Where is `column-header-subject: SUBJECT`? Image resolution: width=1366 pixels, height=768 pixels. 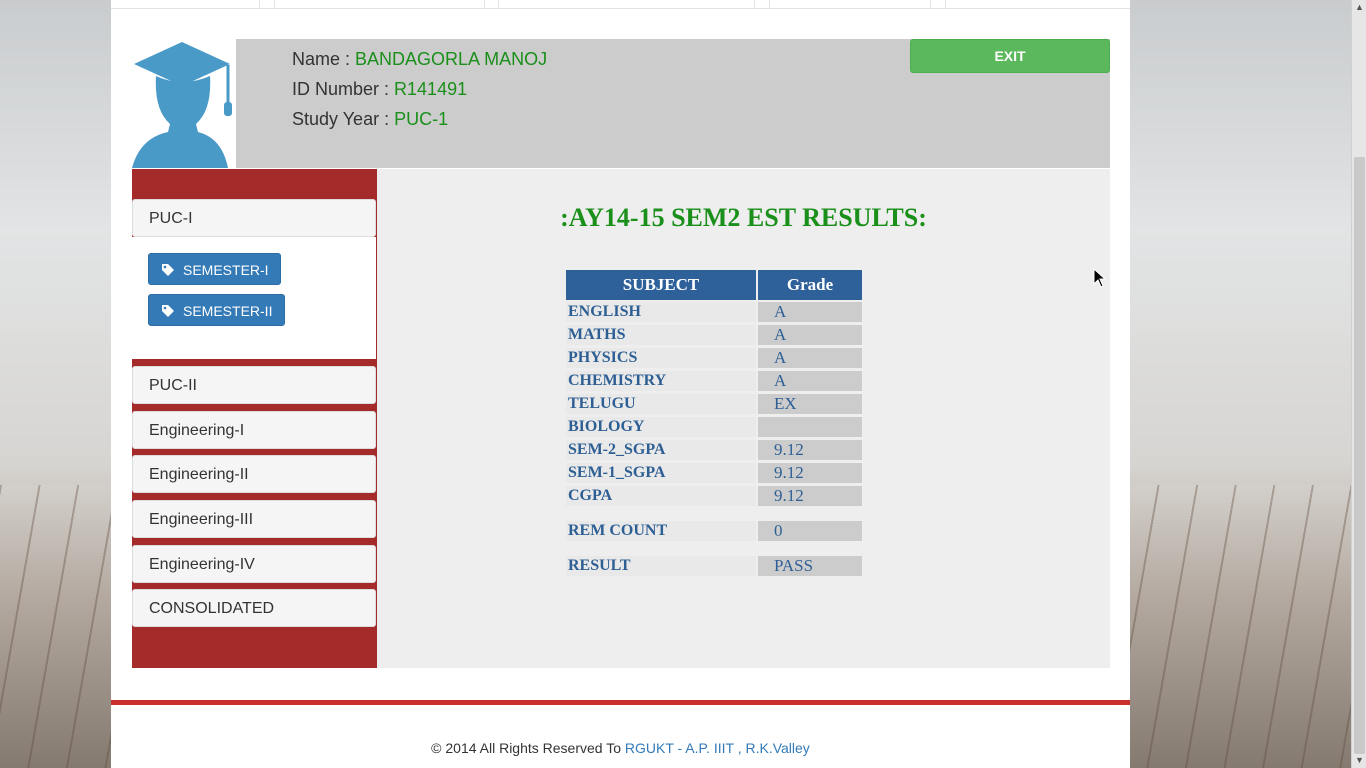
column-header-subject: SUBJECT is located at coordinates (661, 285).